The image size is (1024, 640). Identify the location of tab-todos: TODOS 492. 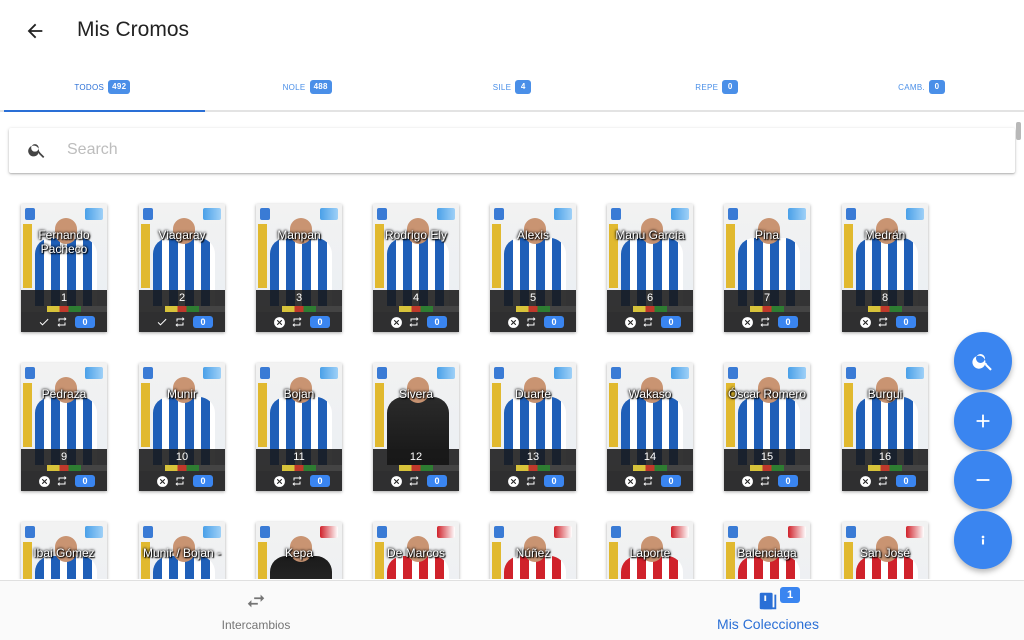
(102, 88).